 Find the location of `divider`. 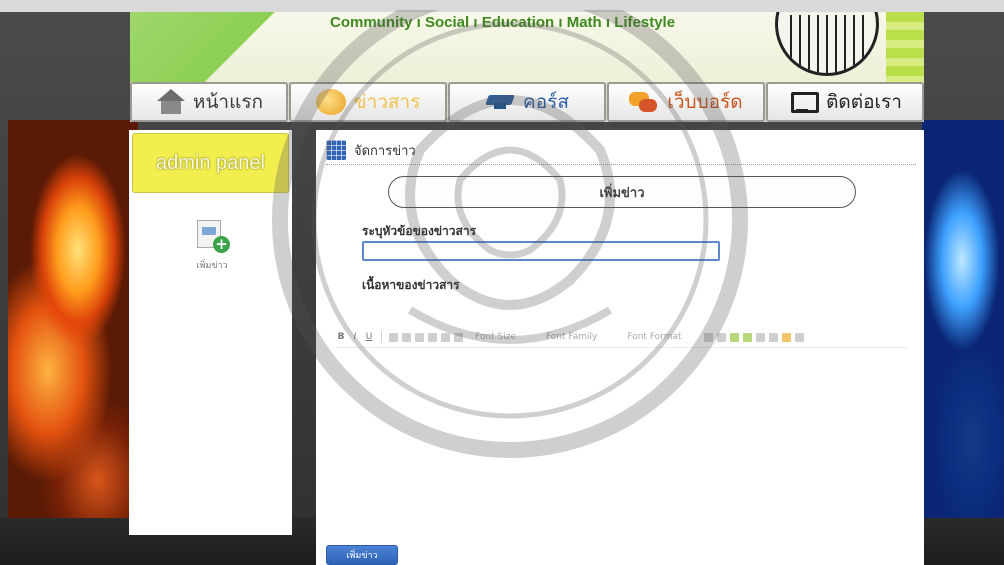

divider is located at coordinates (621, 164).